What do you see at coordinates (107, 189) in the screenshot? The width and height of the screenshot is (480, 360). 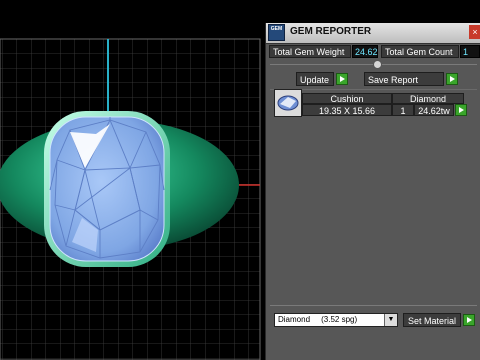 I see `cushion-gem` at bounding box center [107, 189].